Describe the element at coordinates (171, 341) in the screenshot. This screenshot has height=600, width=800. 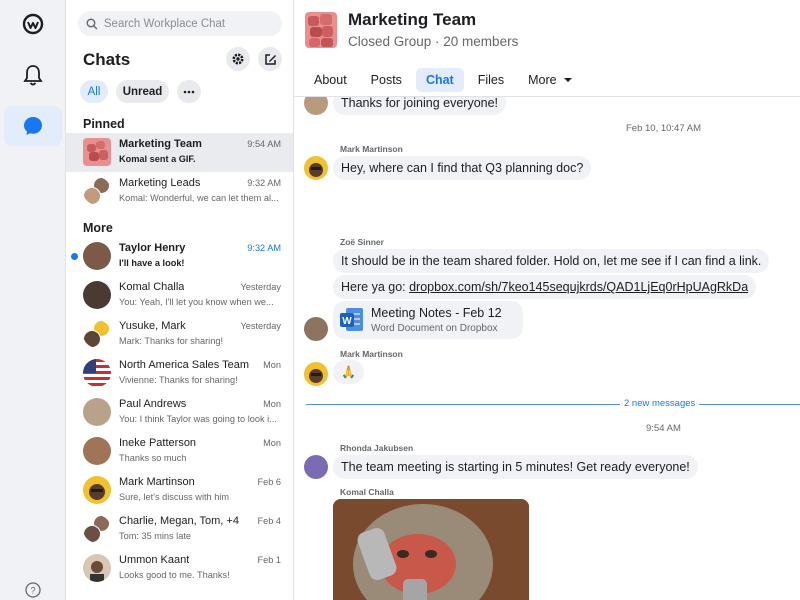
I see `chat-item-preview: Mark: Thanks for sharing!` at that location.